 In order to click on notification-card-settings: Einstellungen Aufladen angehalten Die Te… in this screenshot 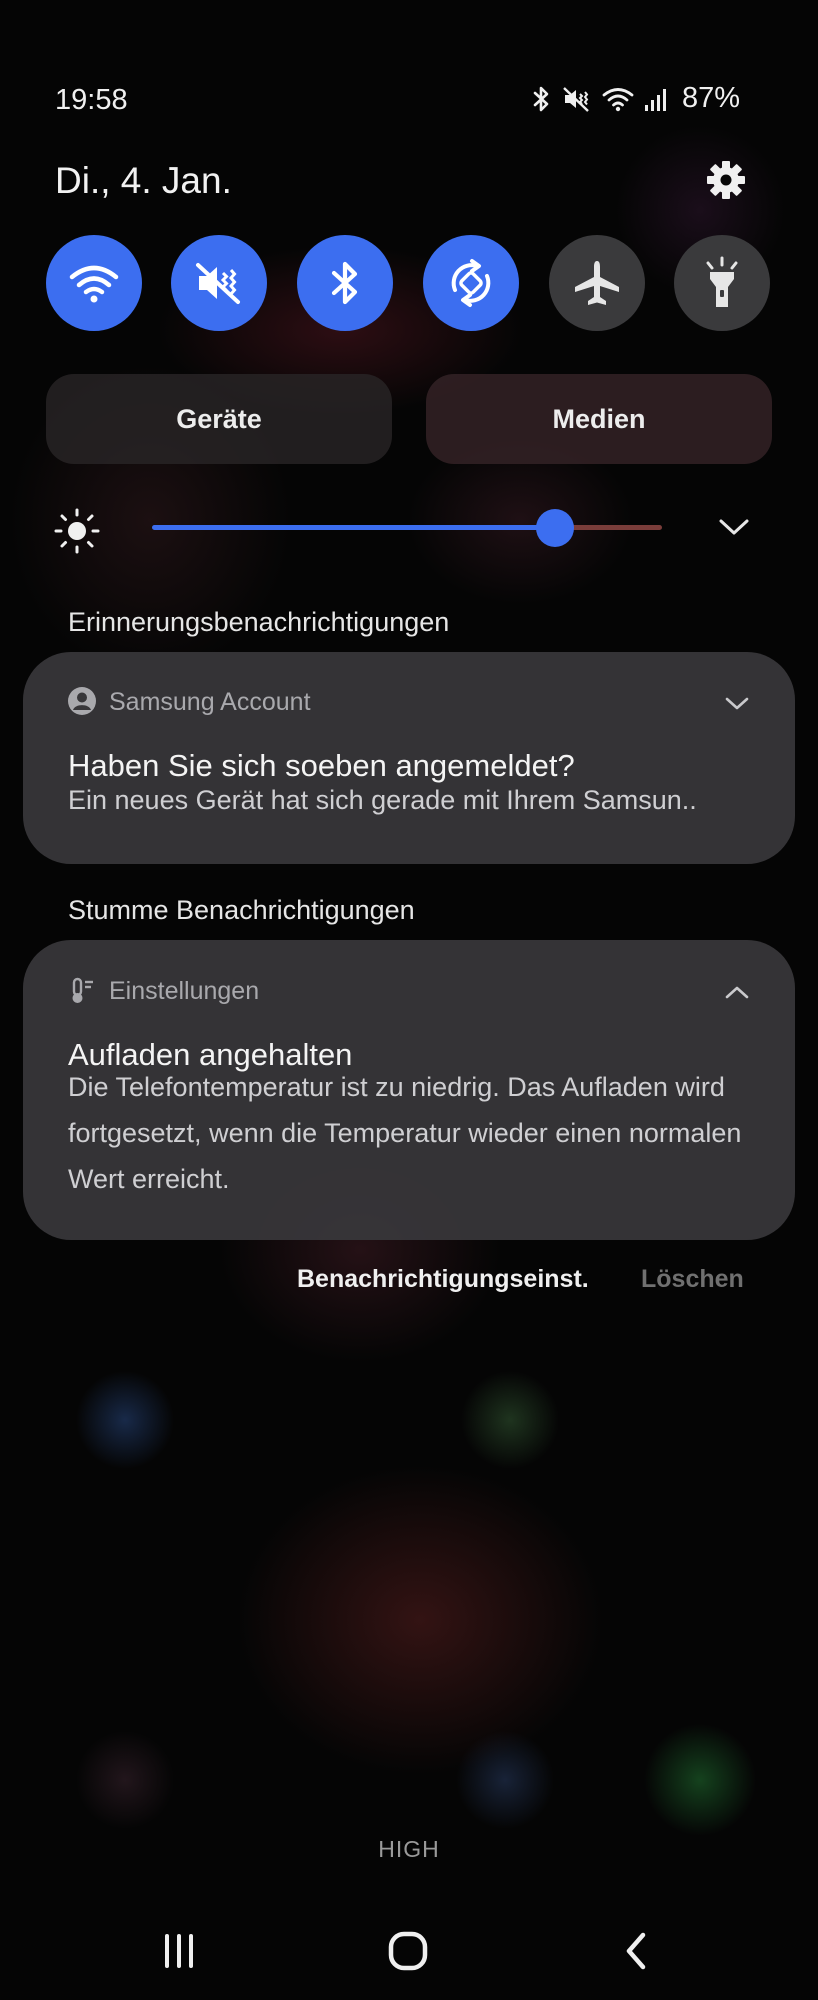, I will do `click(409, 1090)`.